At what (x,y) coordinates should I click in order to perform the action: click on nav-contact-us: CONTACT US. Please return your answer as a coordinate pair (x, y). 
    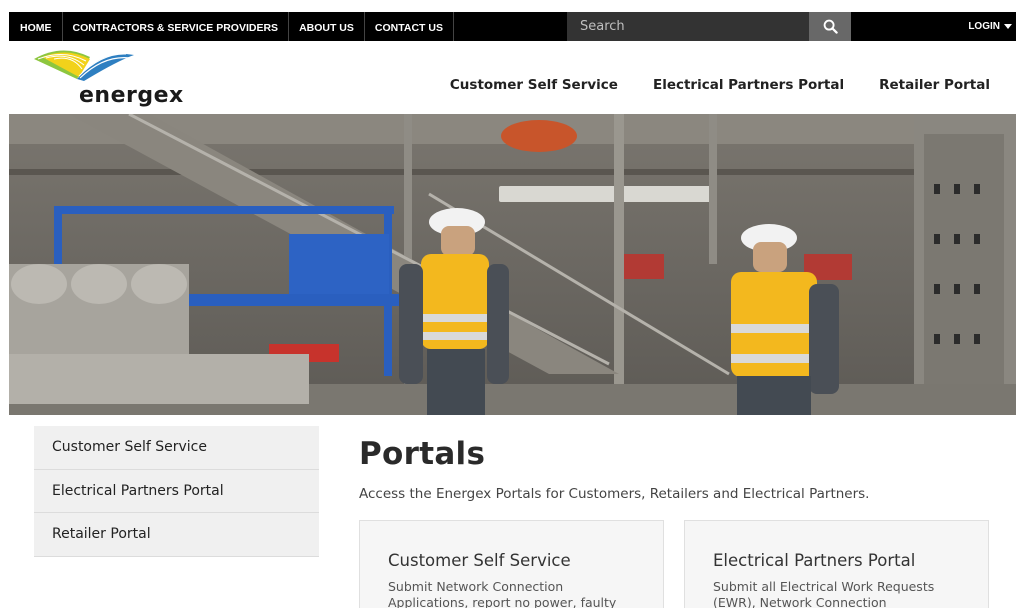
    Looking at the image, I should click on (409, 26).